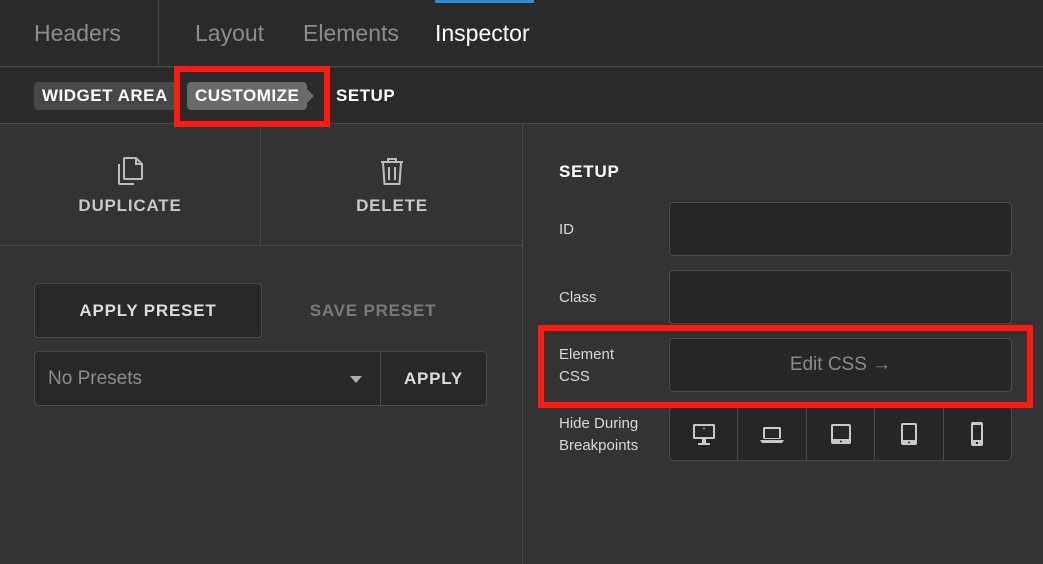 Image resolution: width=1043 pixels, height=564 pixels. I want to click on edit-css-button: Edit CSS →, so click(840, 365).